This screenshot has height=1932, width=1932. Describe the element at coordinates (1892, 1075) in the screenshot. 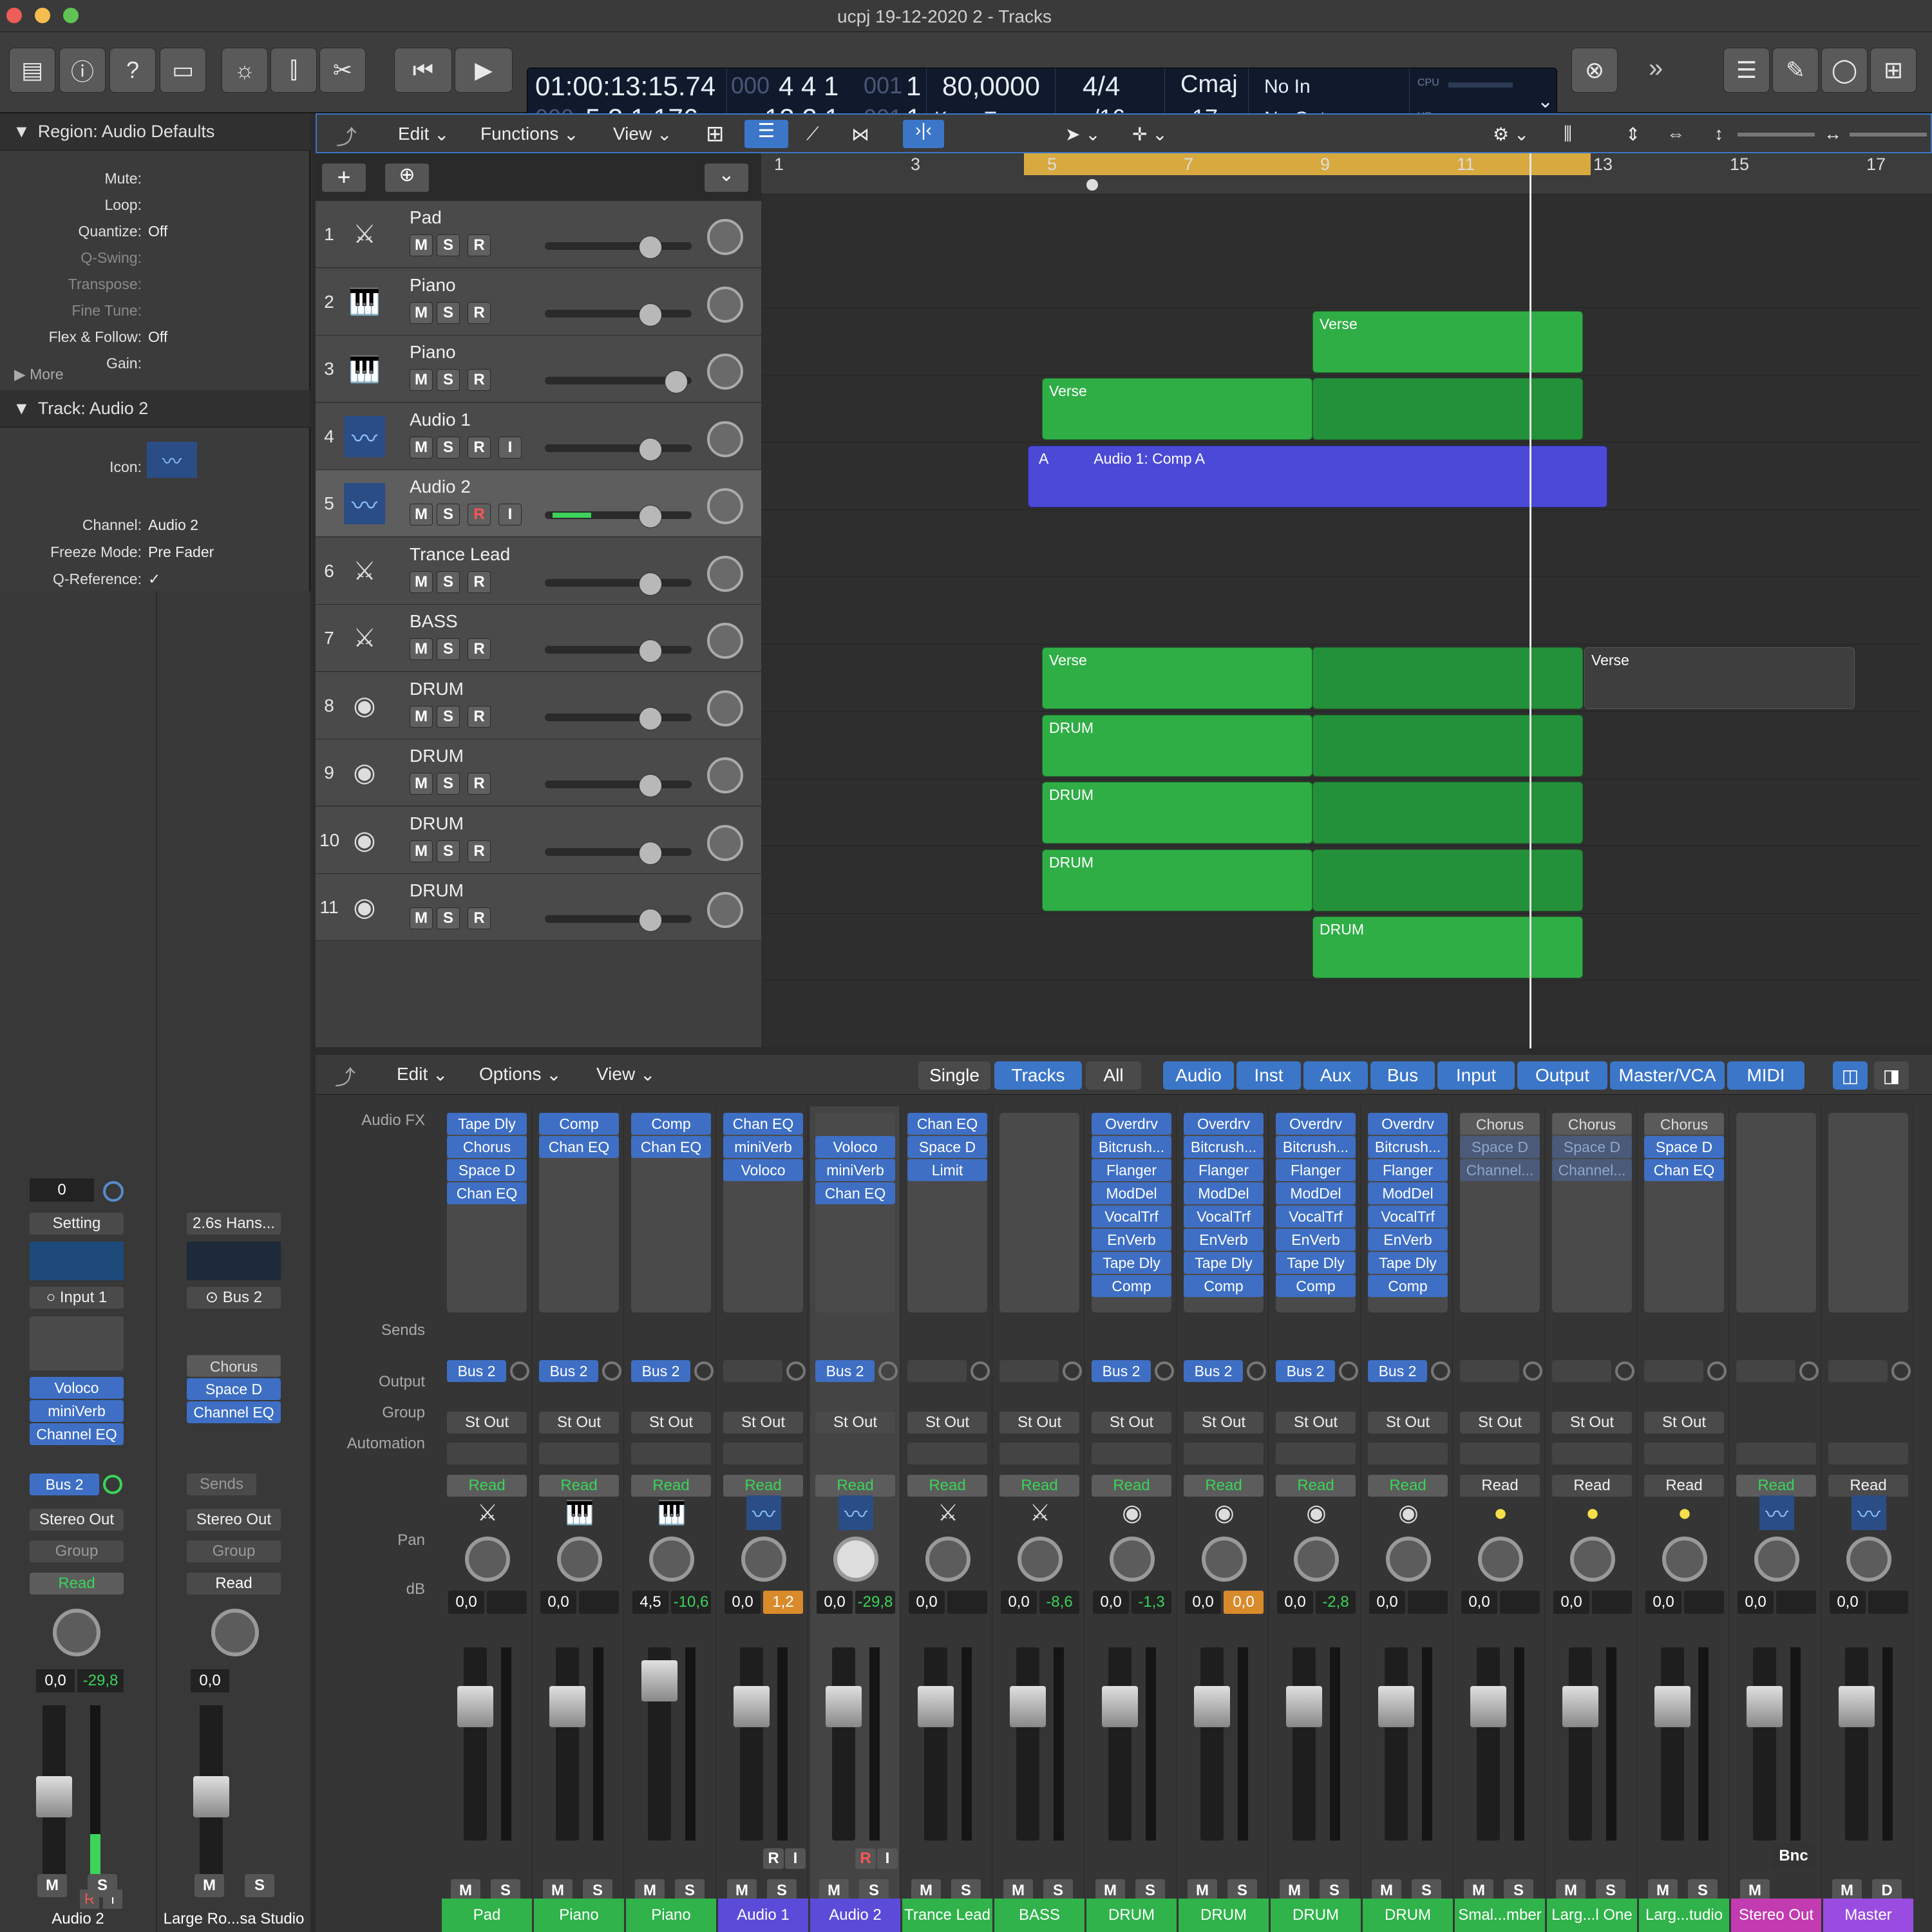

I see `mixer-wide-icon: ◨` at that location.